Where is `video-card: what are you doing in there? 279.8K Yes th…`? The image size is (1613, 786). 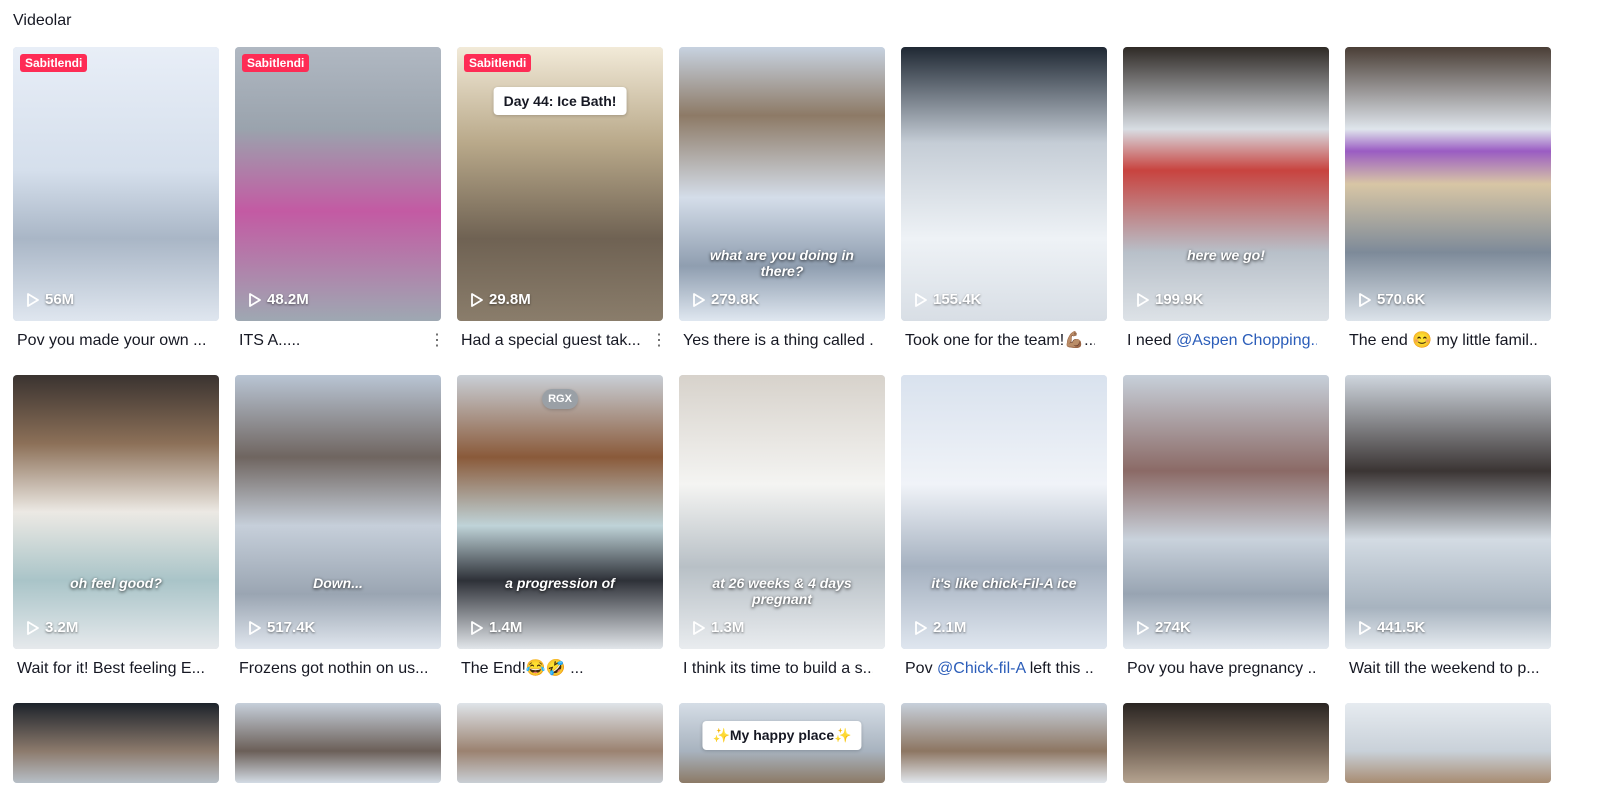 video-card: what are you doing in there? 279.8K Yes th… is located at coordinates (782, 207).